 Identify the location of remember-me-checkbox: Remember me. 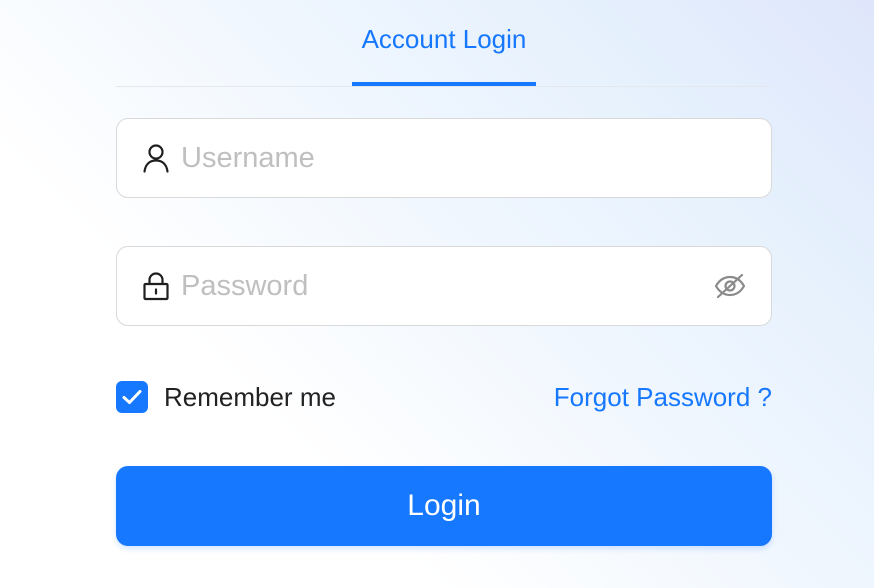
(226, 397).